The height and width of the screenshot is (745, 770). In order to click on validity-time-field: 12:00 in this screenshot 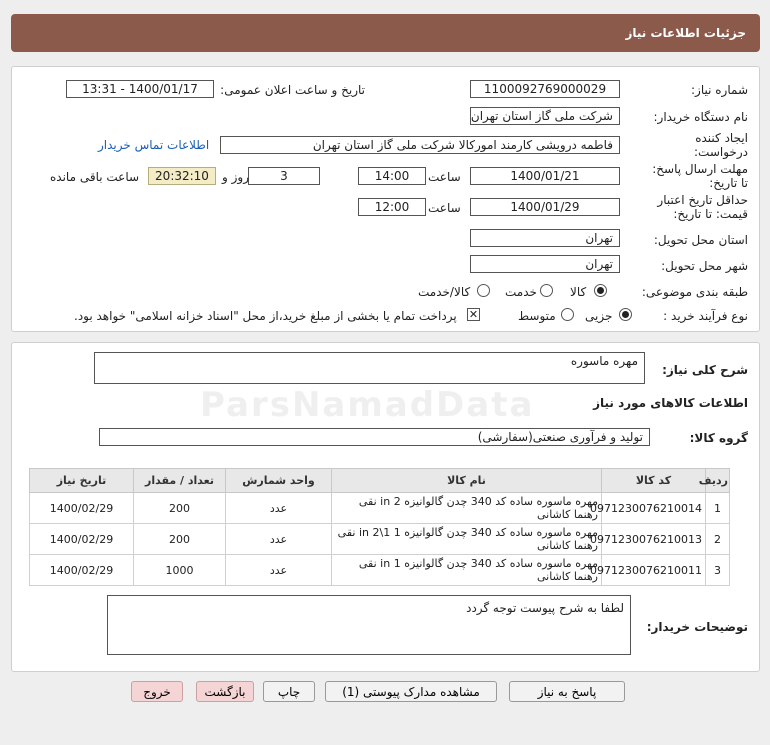, I will do `click(392, 207)`.